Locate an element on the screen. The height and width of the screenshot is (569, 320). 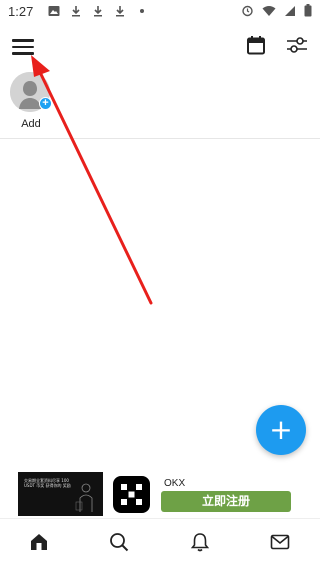
notifications-icon is located at coordinates (201, 543).